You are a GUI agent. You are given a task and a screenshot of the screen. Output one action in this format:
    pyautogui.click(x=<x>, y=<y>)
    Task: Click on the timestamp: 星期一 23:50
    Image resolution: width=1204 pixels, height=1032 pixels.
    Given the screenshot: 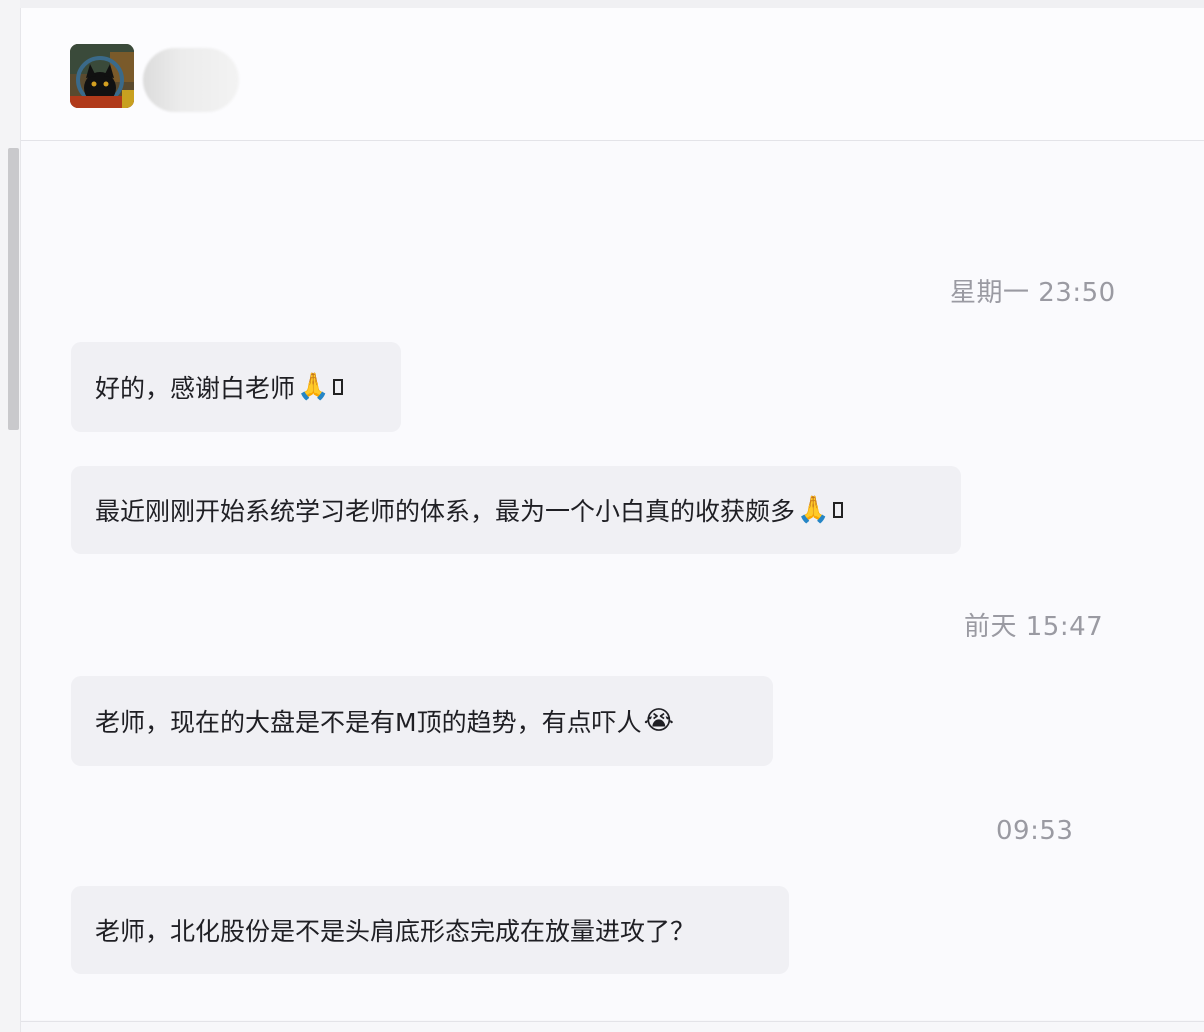 What is the action you would take?
    pyautogui.click(x=1033, y=293)
    